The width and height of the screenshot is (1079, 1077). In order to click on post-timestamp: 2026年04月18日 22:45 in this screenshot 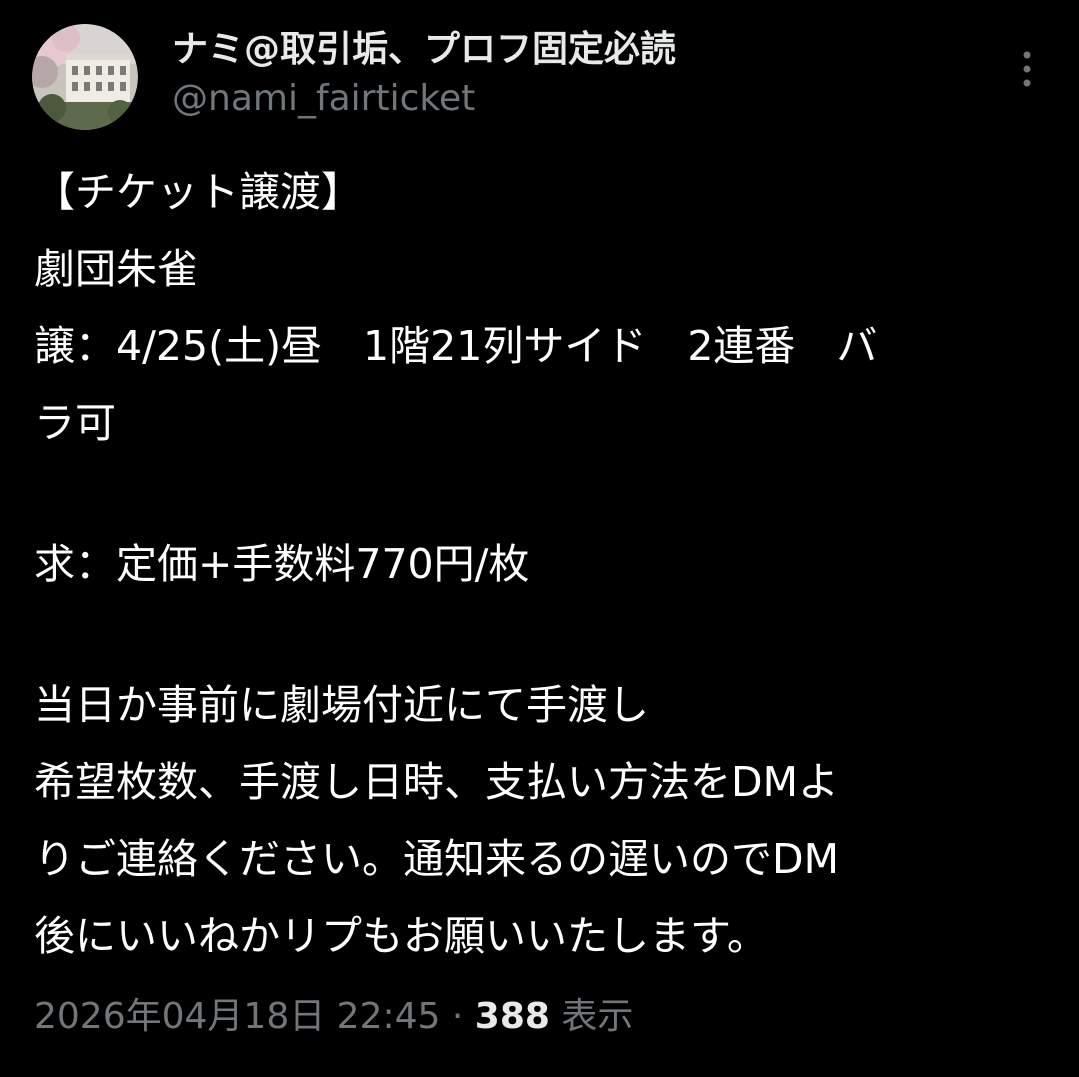, I will do `click(237, 1016)`.